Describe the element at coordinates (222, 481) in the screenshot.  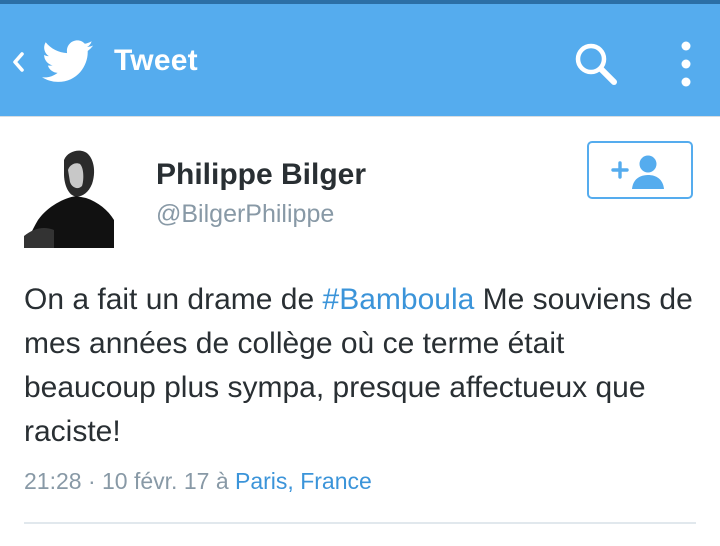
I see `location-prefix: à` at that location.